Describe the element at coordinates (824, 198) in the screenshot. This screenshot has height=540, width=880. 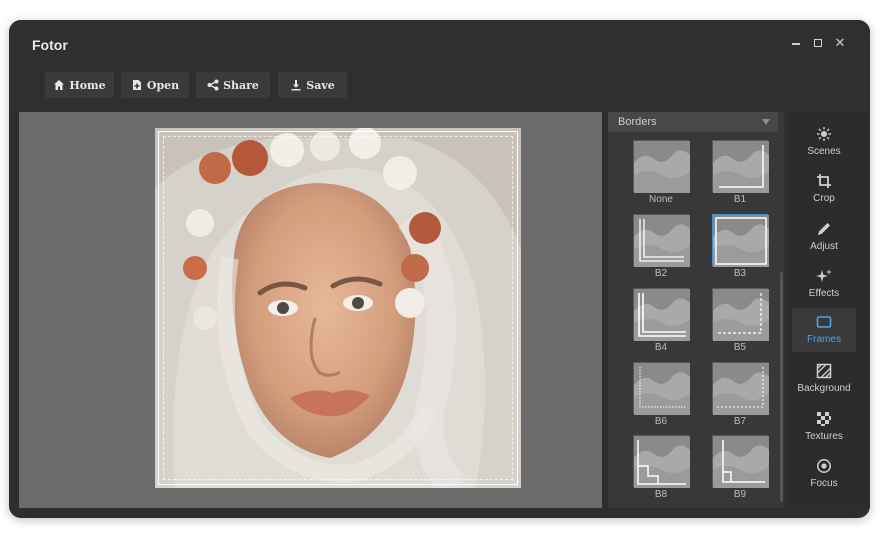
I see `sidebar-item-label: Crop` at that location.